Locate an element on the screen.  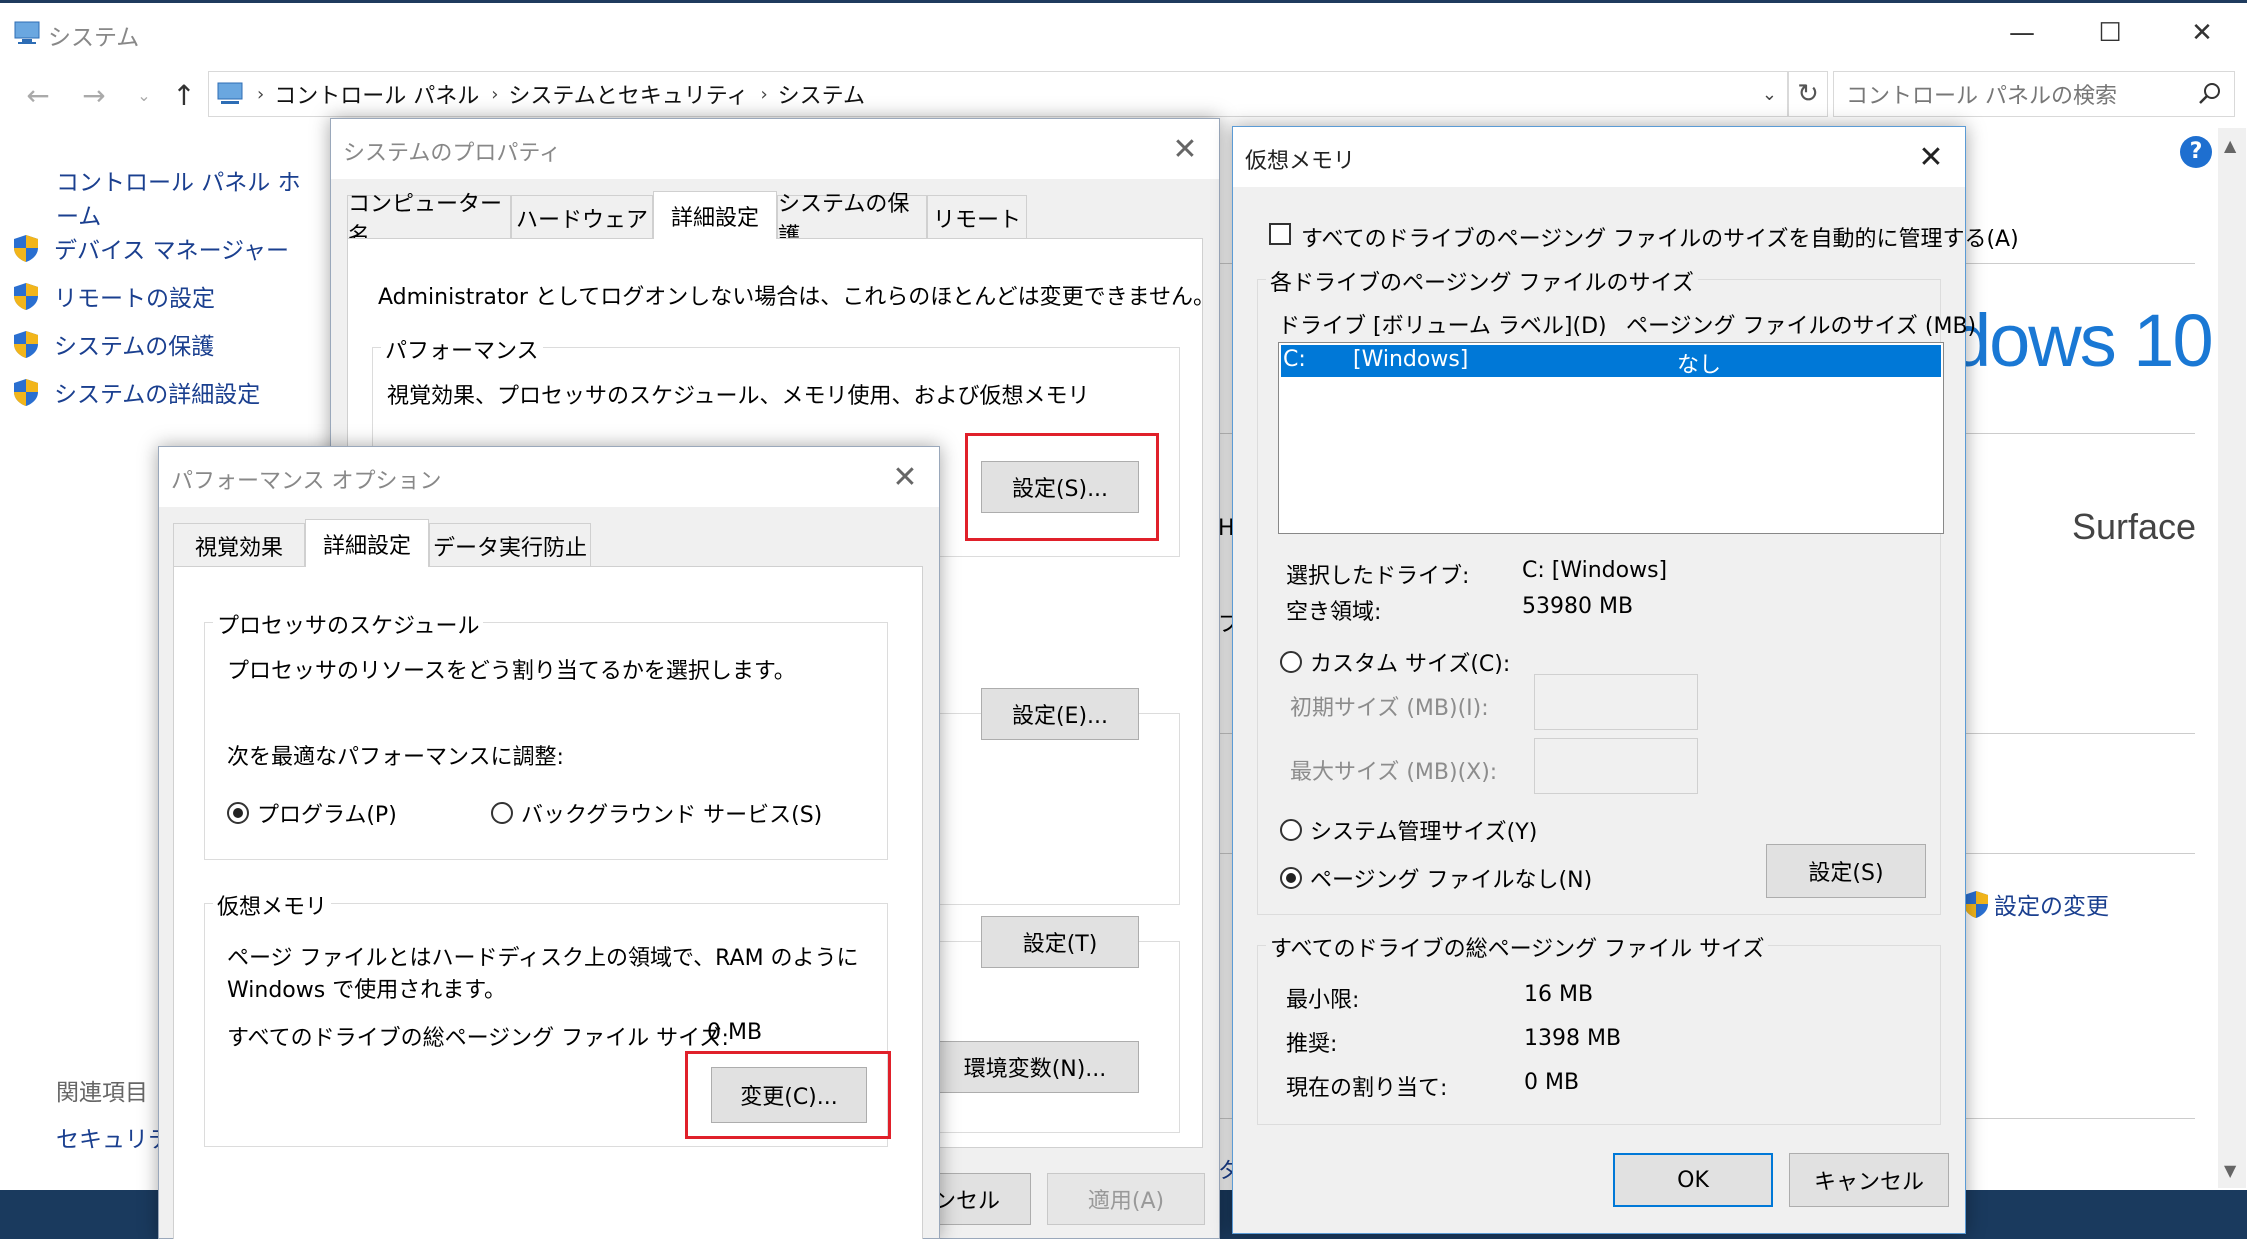
radio-no-paging-file: ページング ファイルなし(N) is located at coordinates (1436, 878).